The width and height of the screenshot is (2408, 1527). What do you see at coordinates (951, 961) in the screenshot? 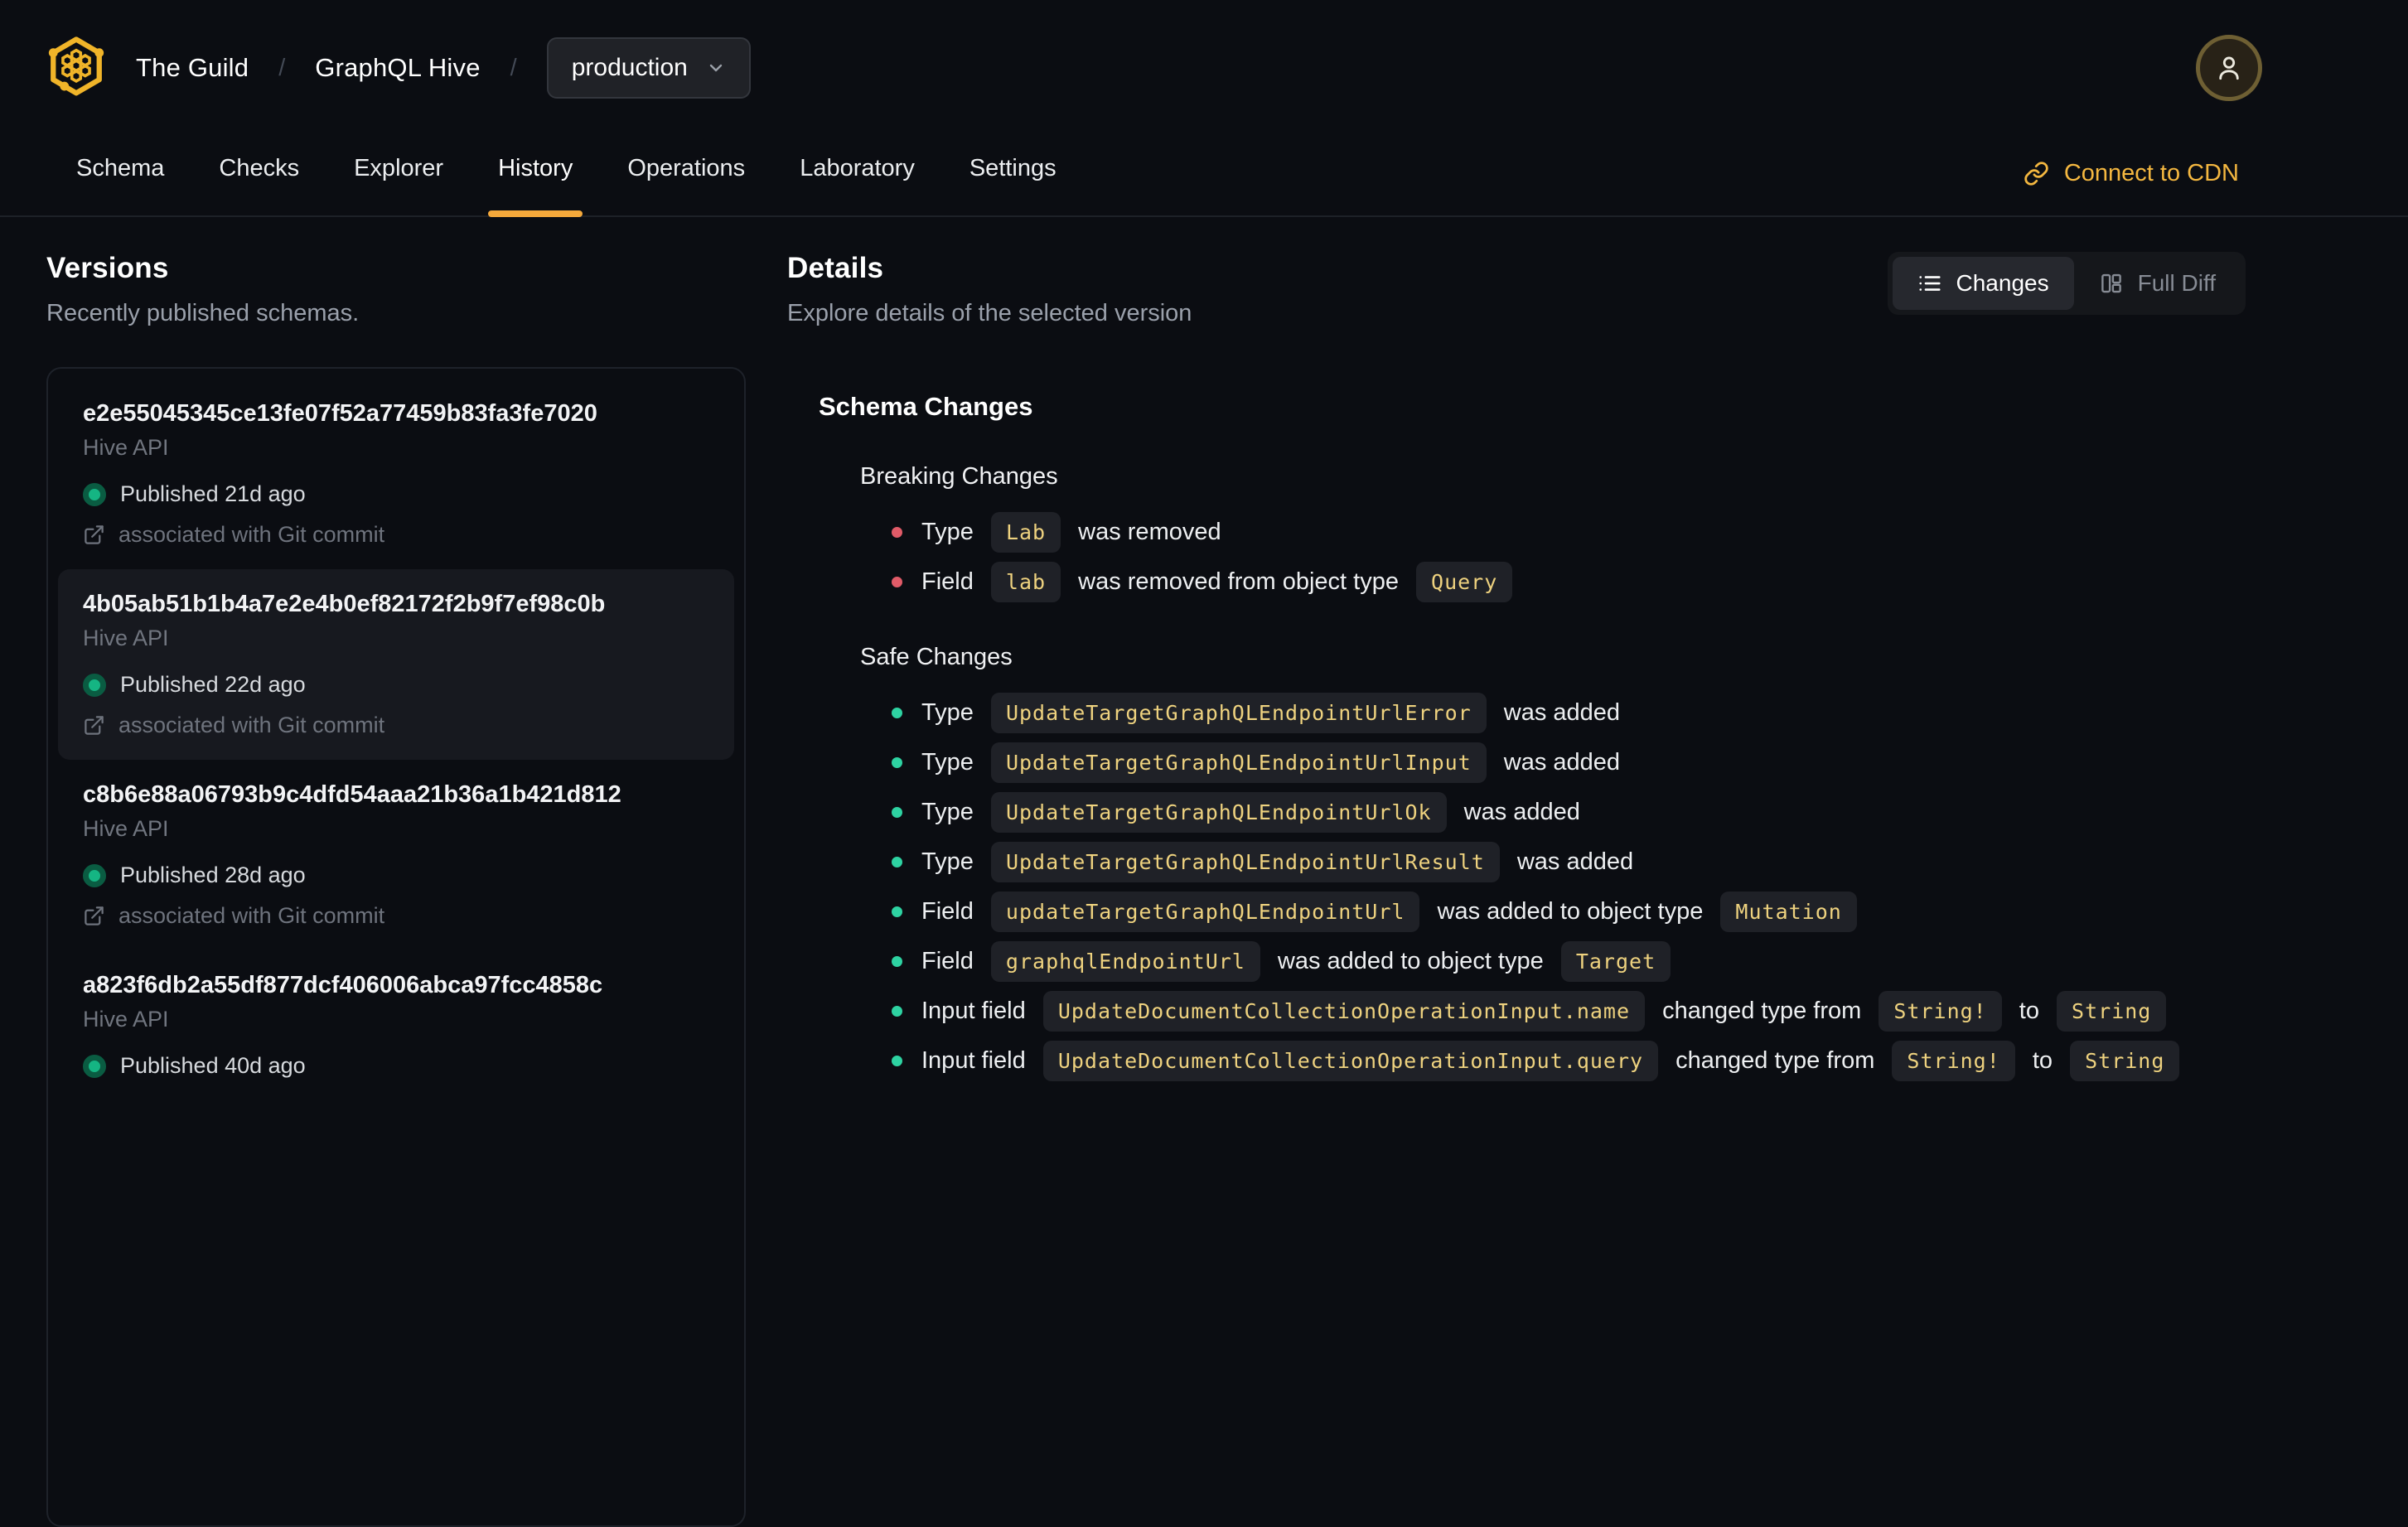
I see `change-text: Field` at bounding box center [951, 961].